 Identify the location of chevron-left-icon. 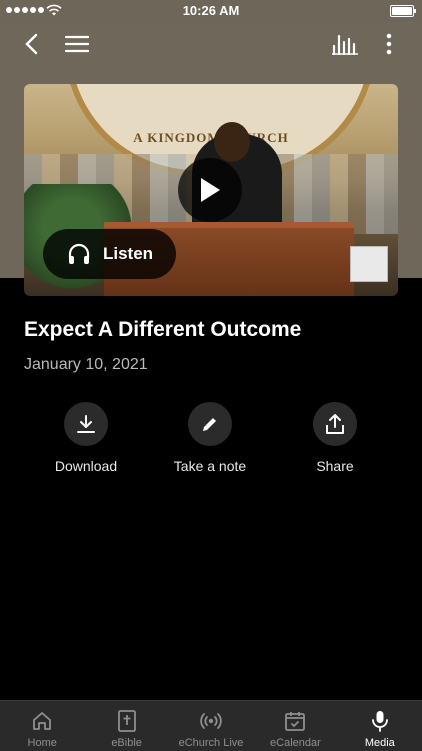
(31, 44).